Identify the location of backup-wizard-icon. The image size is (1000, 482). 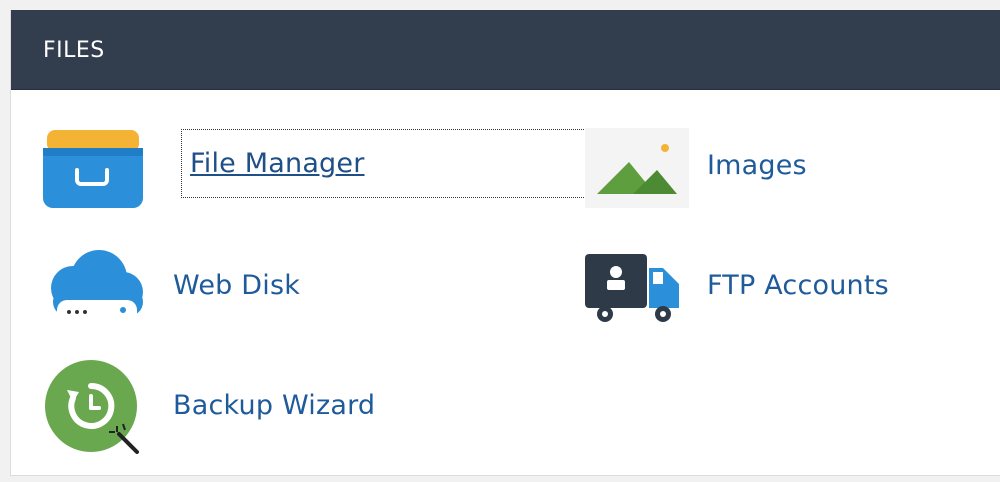
(91, 408).